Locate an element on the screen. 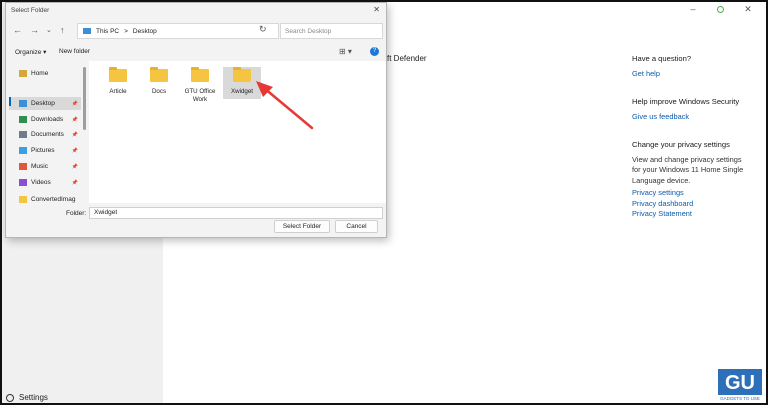  window-controls: – ✕ is located at coordinates (720, 9).